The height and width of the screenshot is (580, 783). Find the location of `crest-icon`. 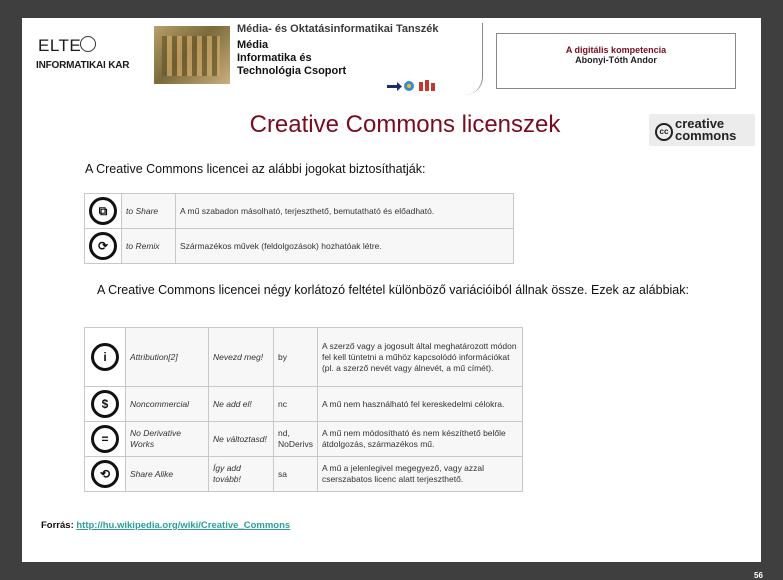

crest-icon is located at coordinates (88, 44).